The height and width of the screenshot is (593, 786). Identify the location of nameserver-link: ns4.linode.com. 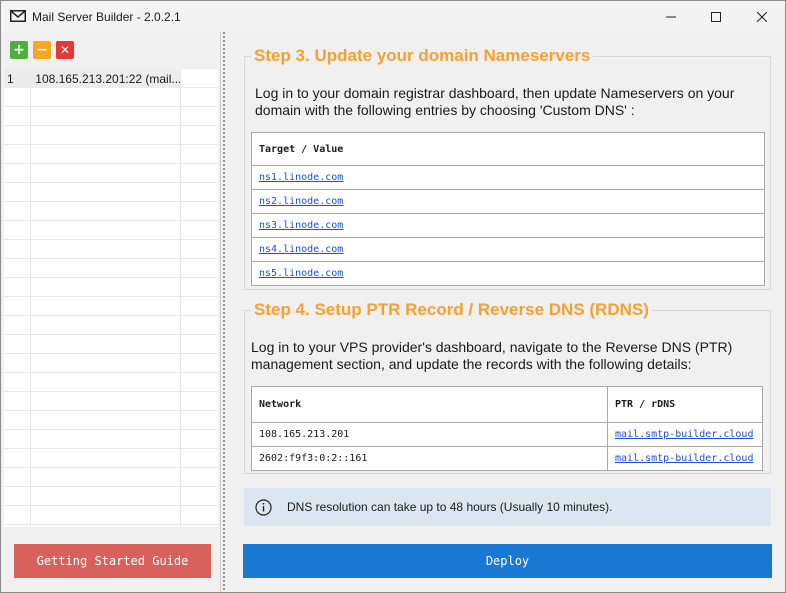
(301, 249).